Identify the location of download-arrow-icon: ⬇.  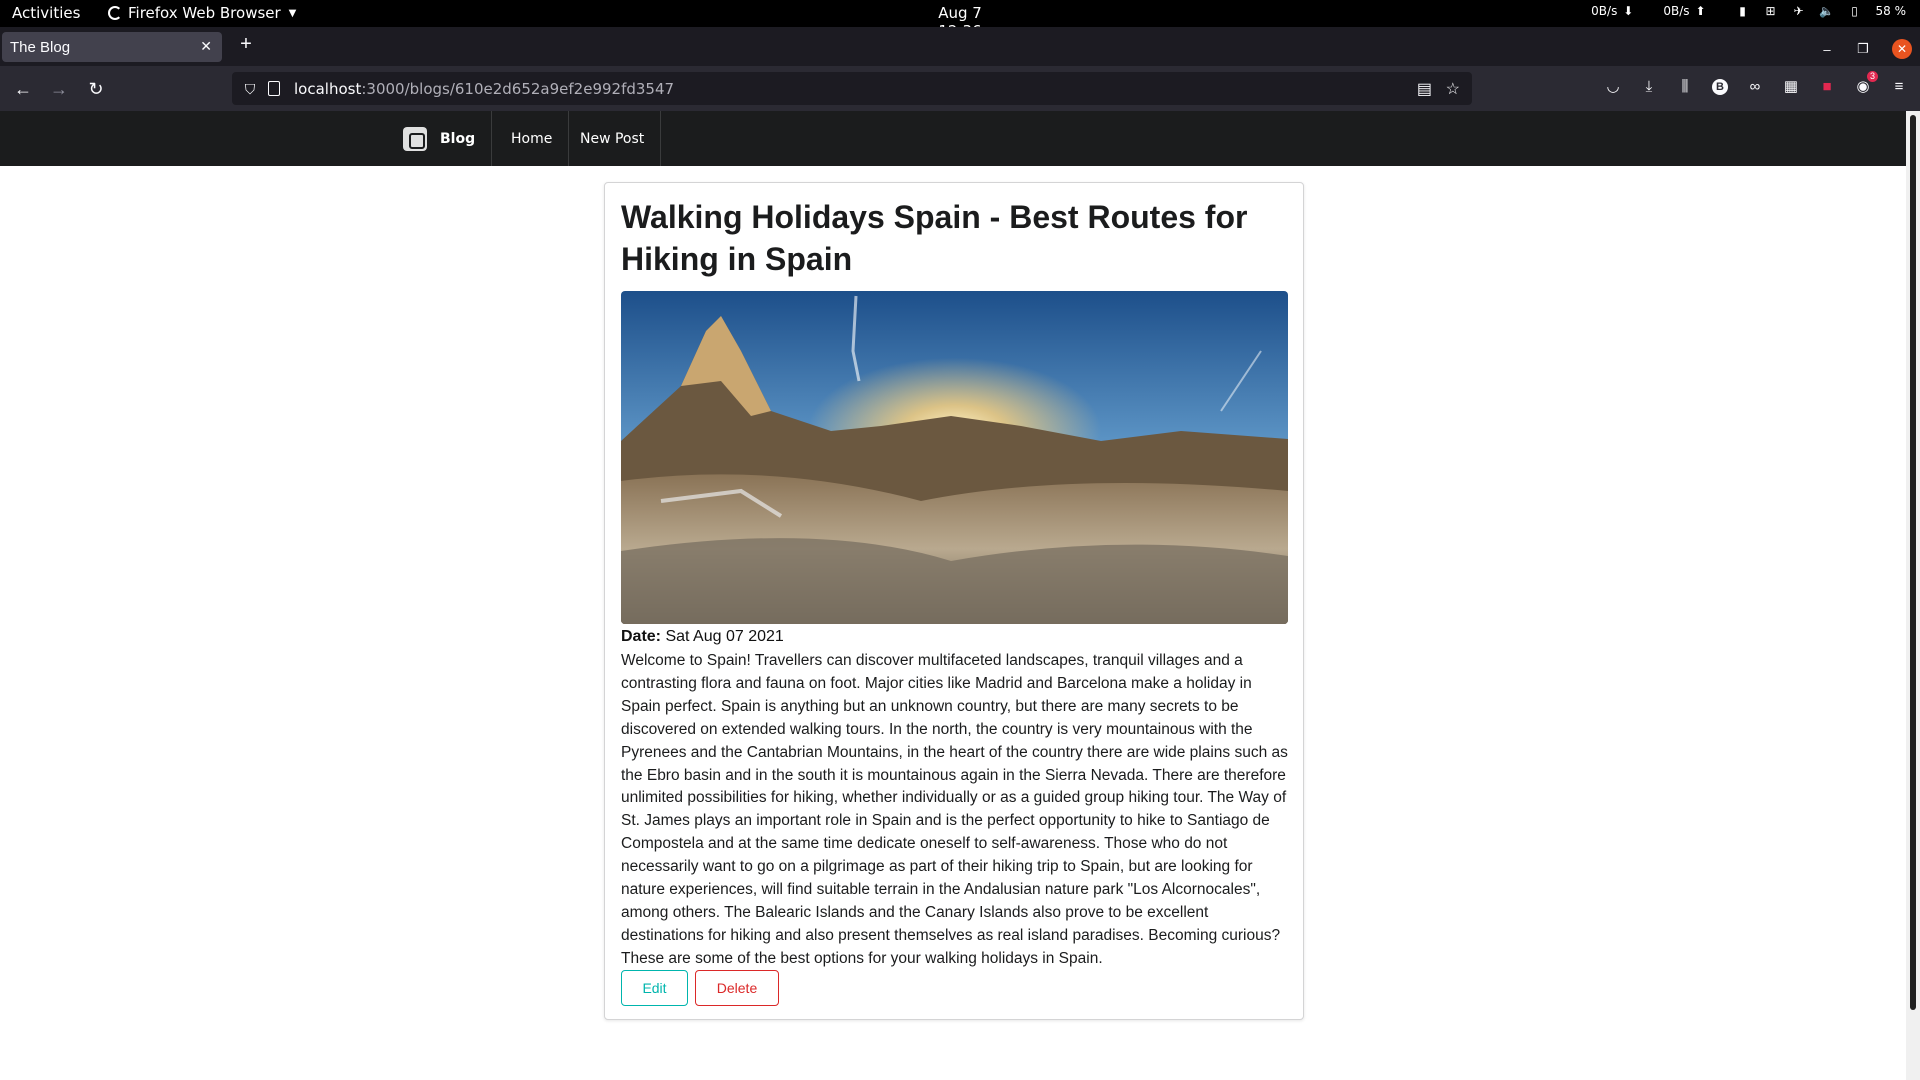
(1628, 11).